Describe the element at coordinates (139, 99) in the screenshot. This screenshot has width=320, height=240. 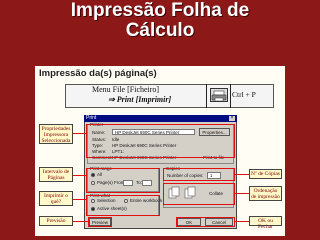
I see `menu-print-item: ⇒ Print [Imprimir]` at that location.